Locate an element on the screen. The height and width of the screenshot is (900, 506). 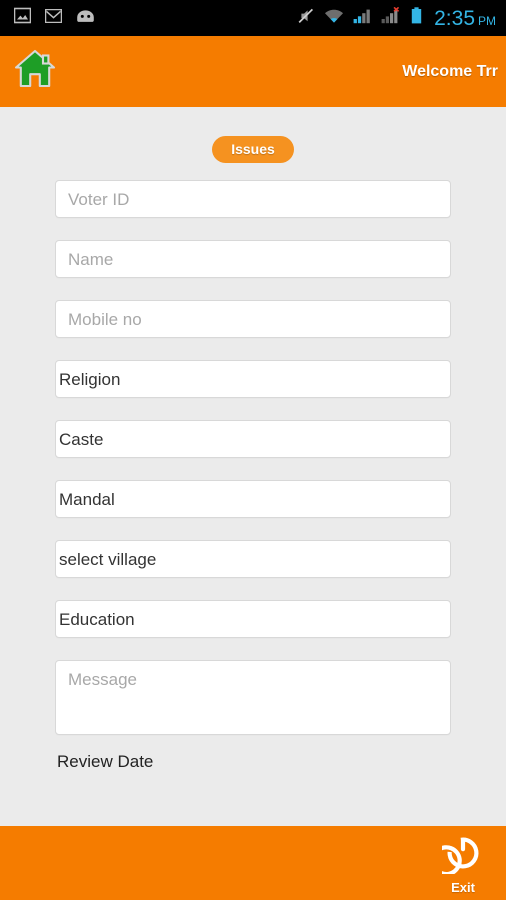
village-selected-value: select village is located at coordinates (108, 559).